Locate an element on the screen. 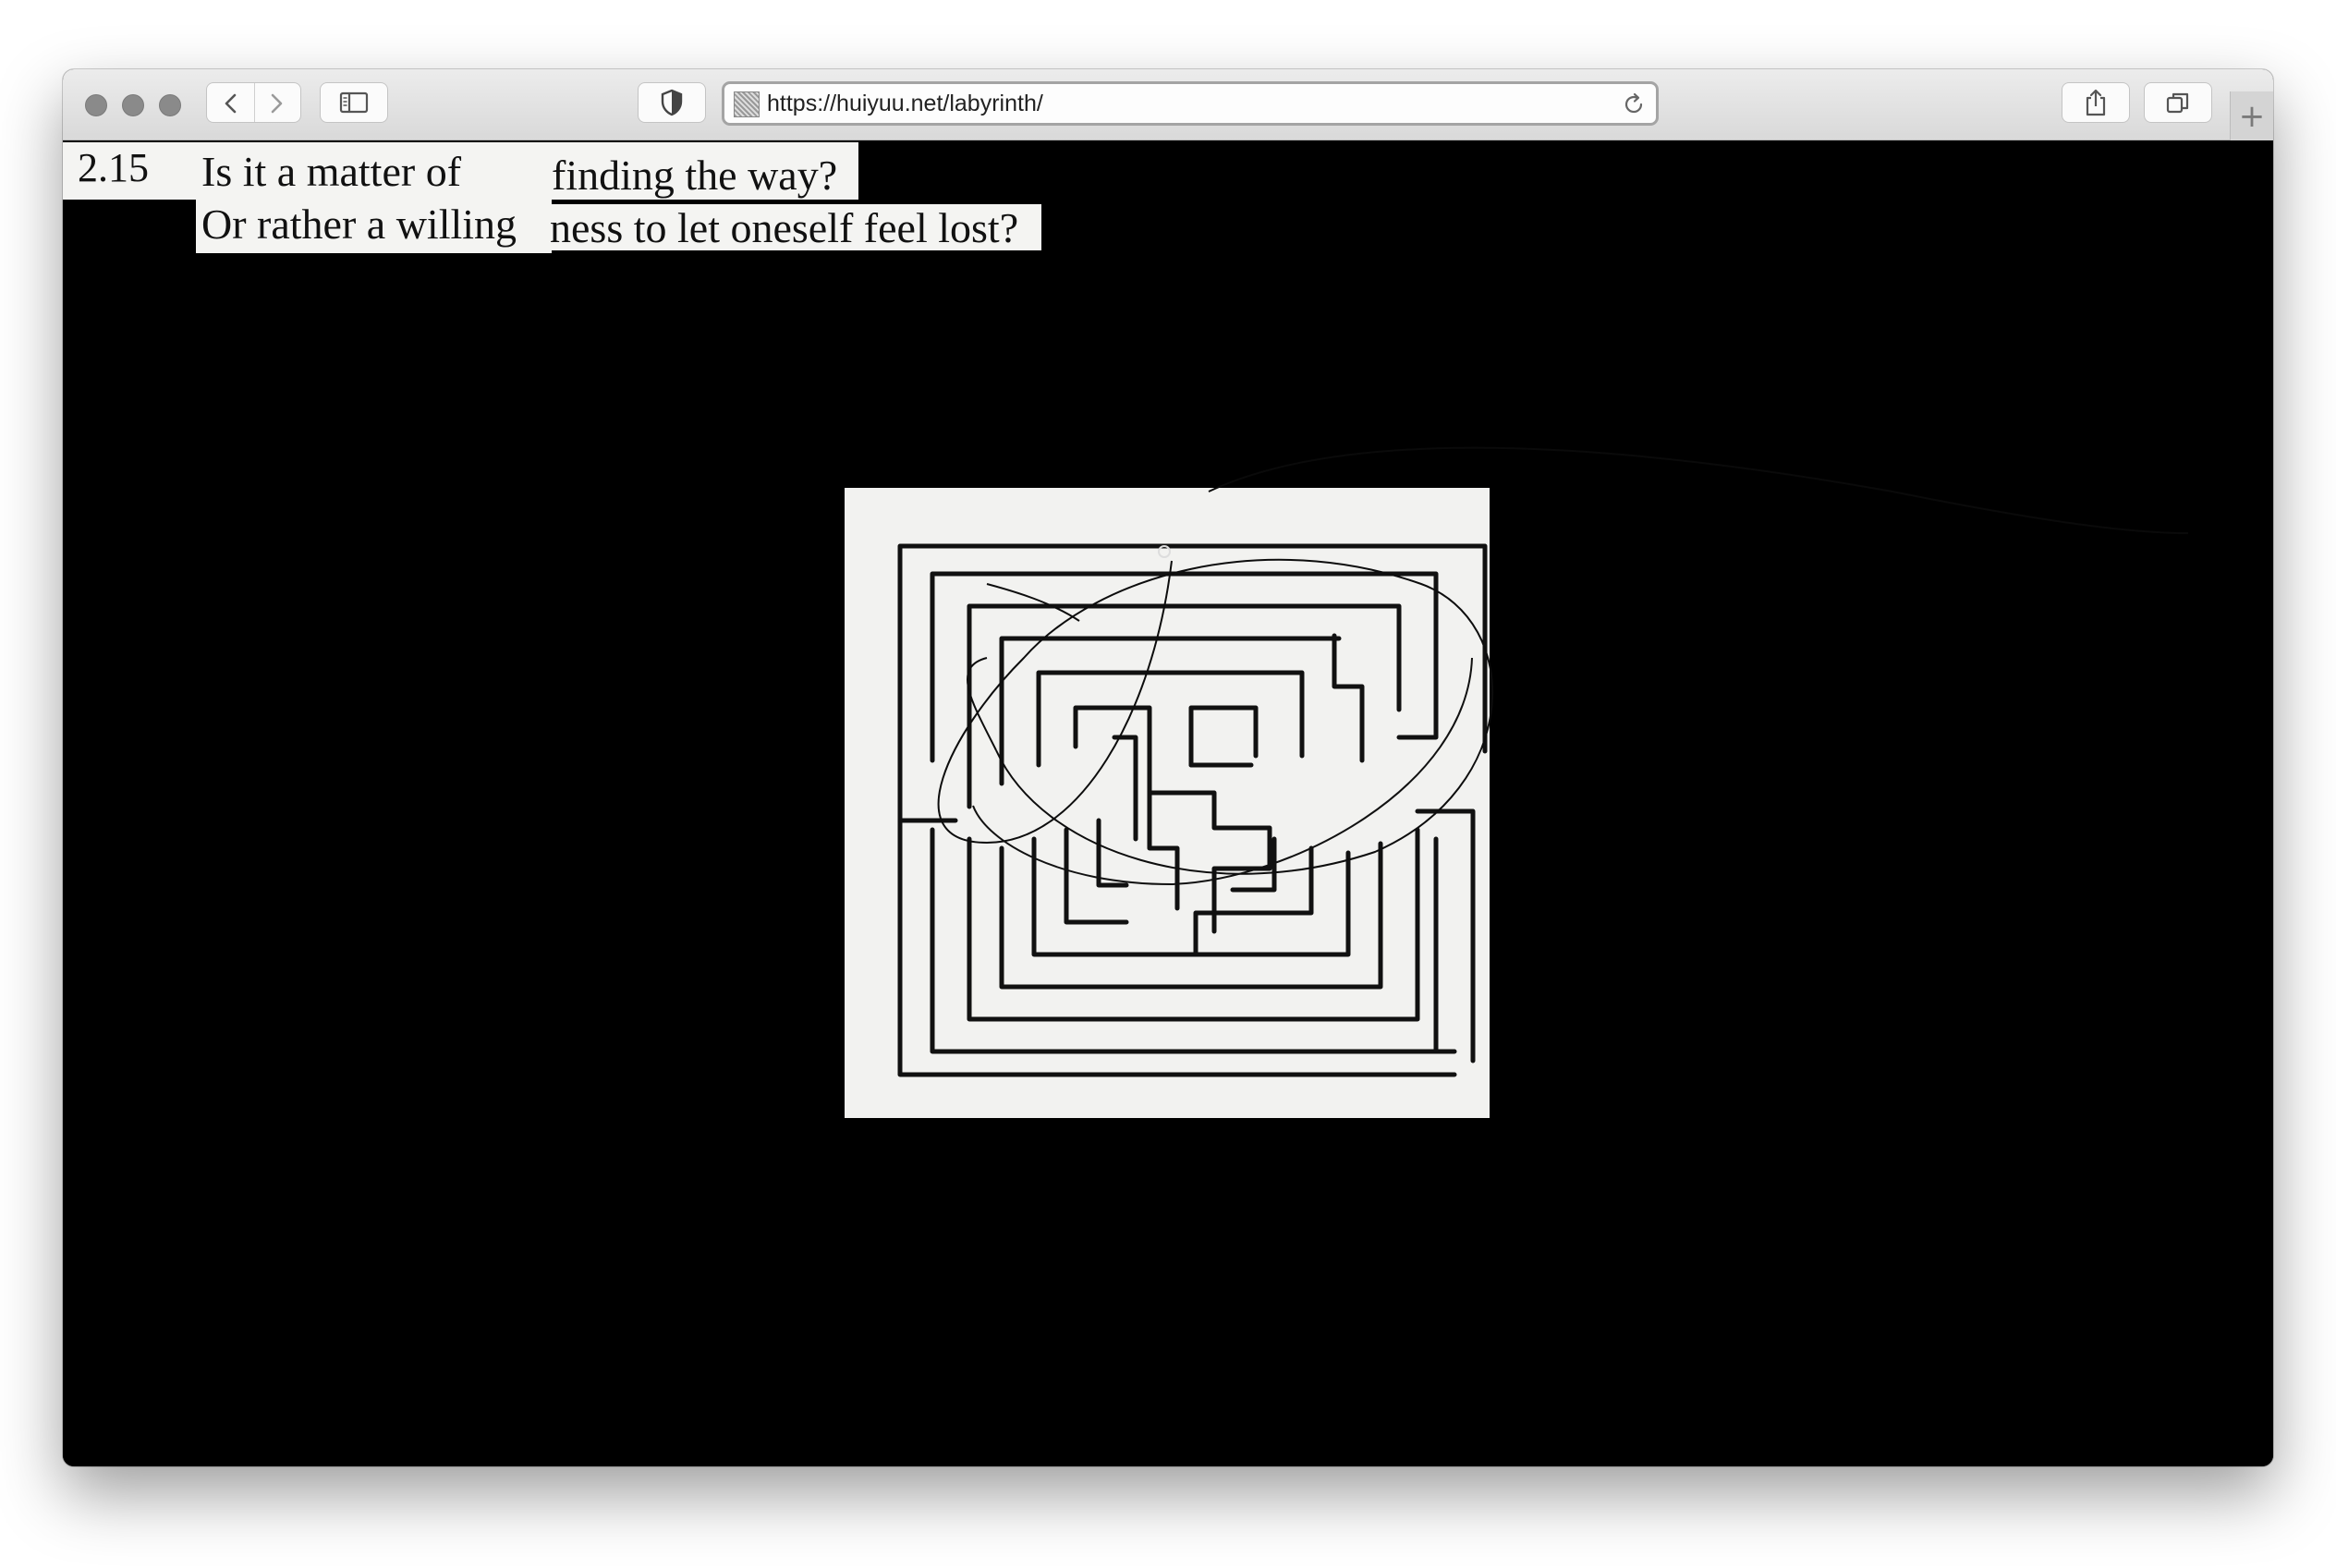 Image resolution: width=2336 pixels, height=1568 pixels. sidebar-button is located at coordinates (354, 102).